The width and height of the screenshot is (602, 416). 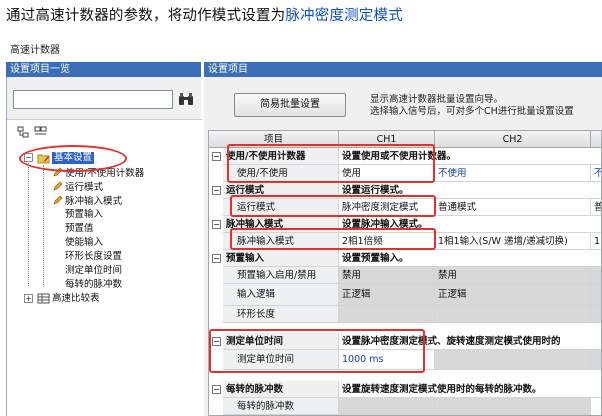 I want to click on ch1-value-cell: 禁用, so click(x=387, y=275).